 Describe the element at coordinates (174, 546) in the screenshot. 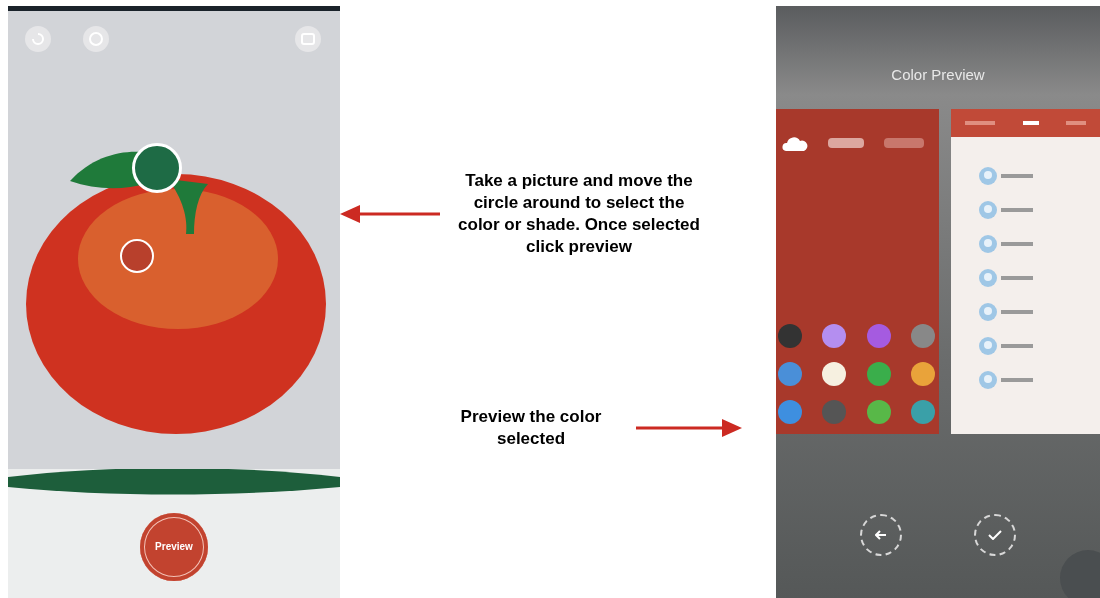

I see `preview-button: Preview` at that location.